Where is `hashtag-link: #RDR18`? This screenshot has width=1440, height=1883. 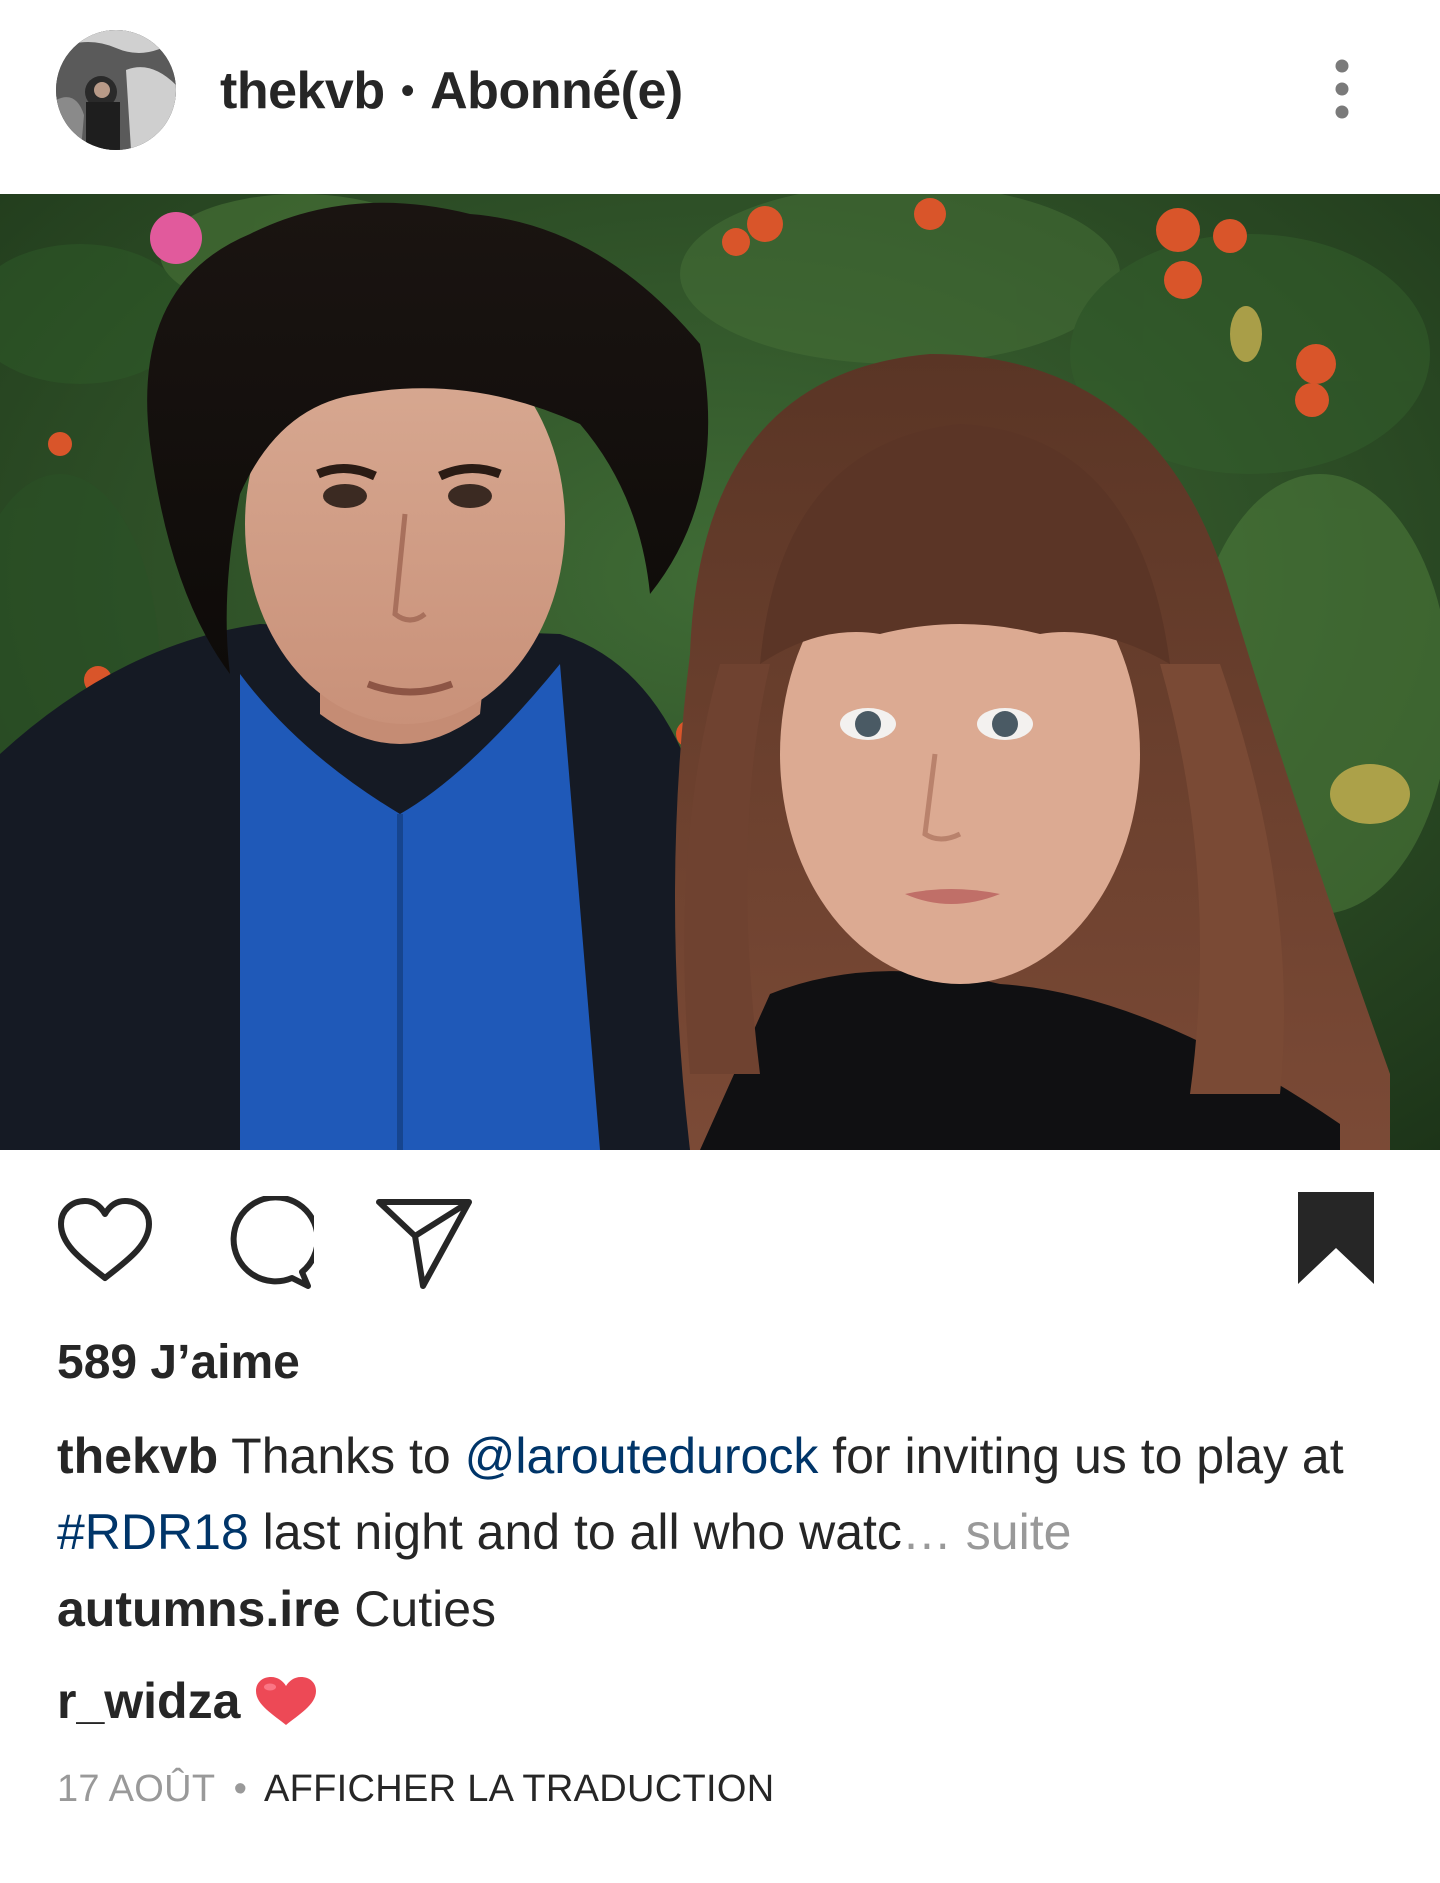
hashtag-link: #RDR18 is located at coordinates (153, 1532).